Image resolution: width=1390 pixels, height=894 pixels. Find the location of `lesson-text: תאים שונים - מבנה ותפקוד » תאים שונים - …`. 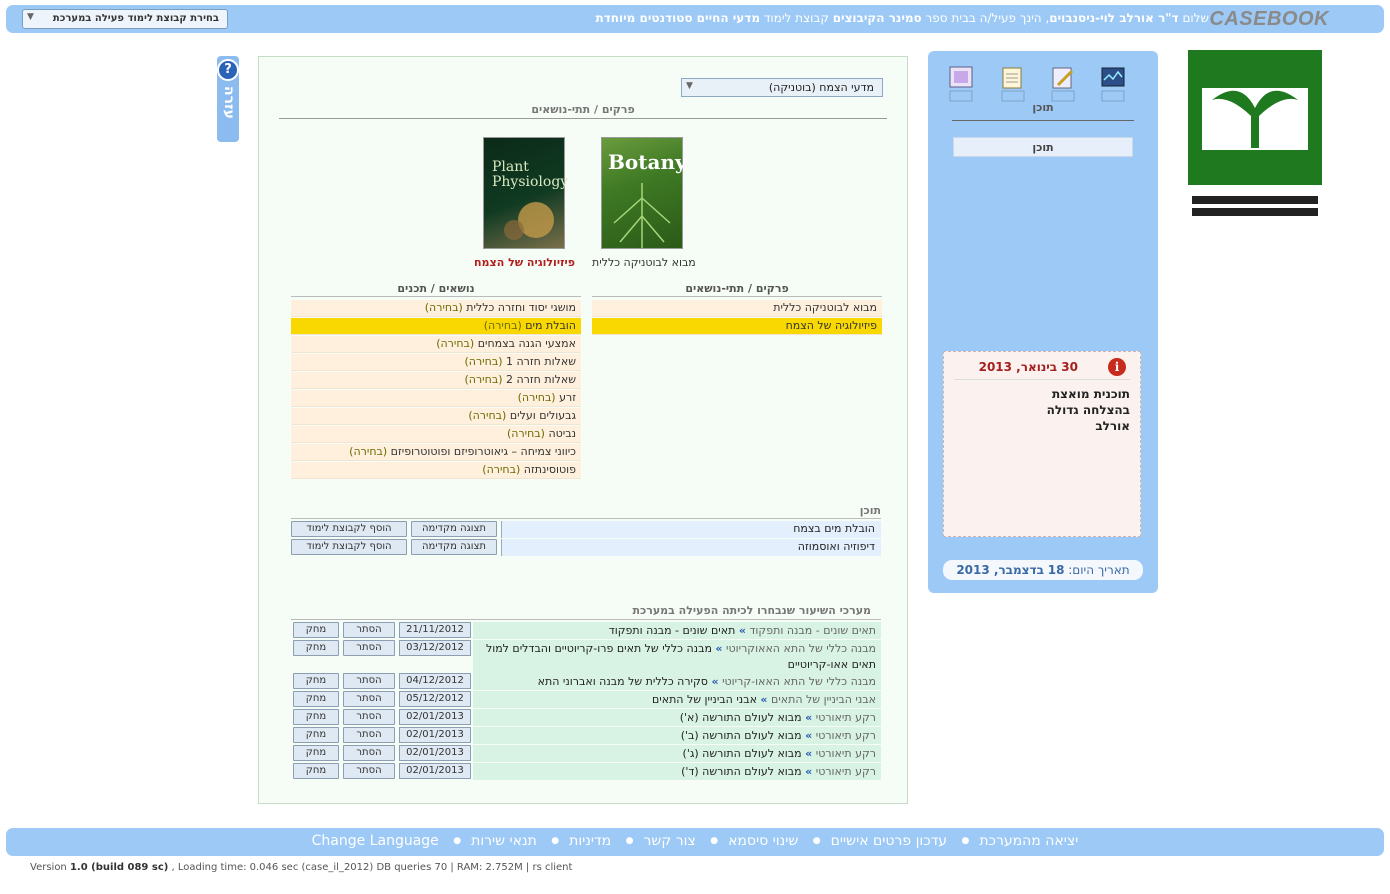

lesson-text: תאים שונים - מבנה ותפקוד » תאים שונים - … is located at coordinates (677, 630).